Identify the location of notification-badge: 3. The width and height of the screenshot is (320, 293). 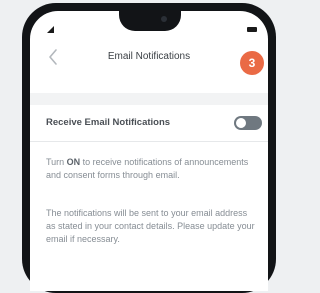
(252, 63).